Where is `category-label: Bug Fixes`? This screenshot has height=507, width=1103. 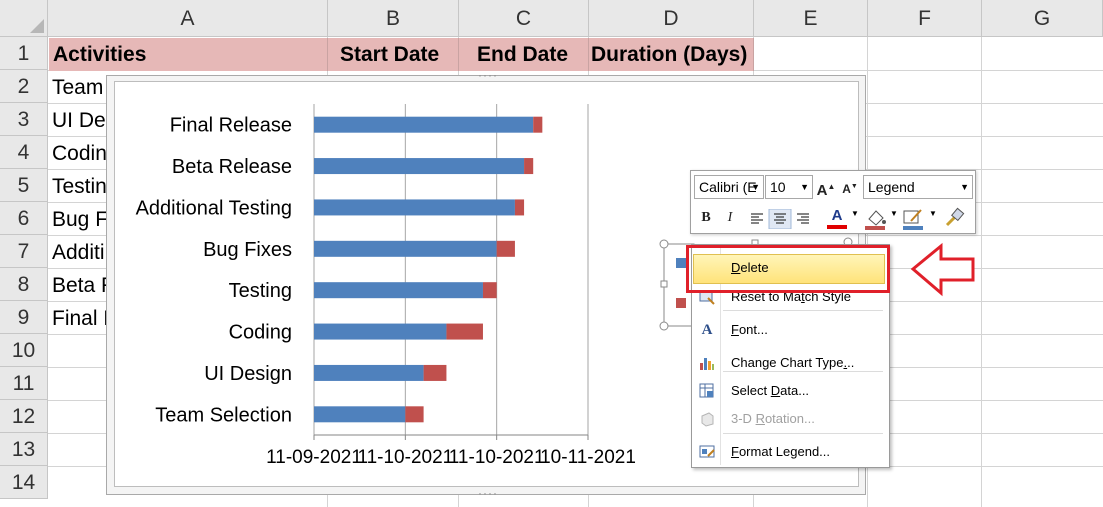
category-label: Bug Fixes is located at coordinates (247, 250).